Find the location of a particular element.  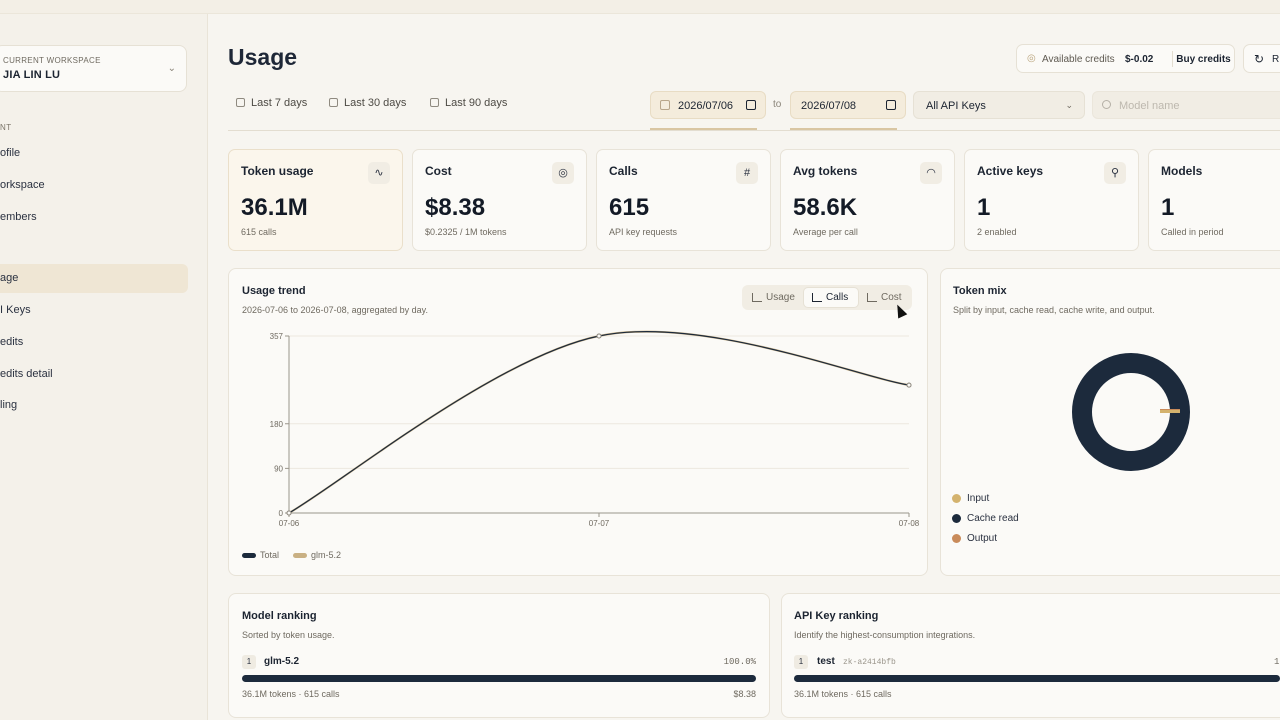

stat-card-cost: Cost ◎ $8.38 $0.2325 / 1M tokens is located at coordinates (499, 200).